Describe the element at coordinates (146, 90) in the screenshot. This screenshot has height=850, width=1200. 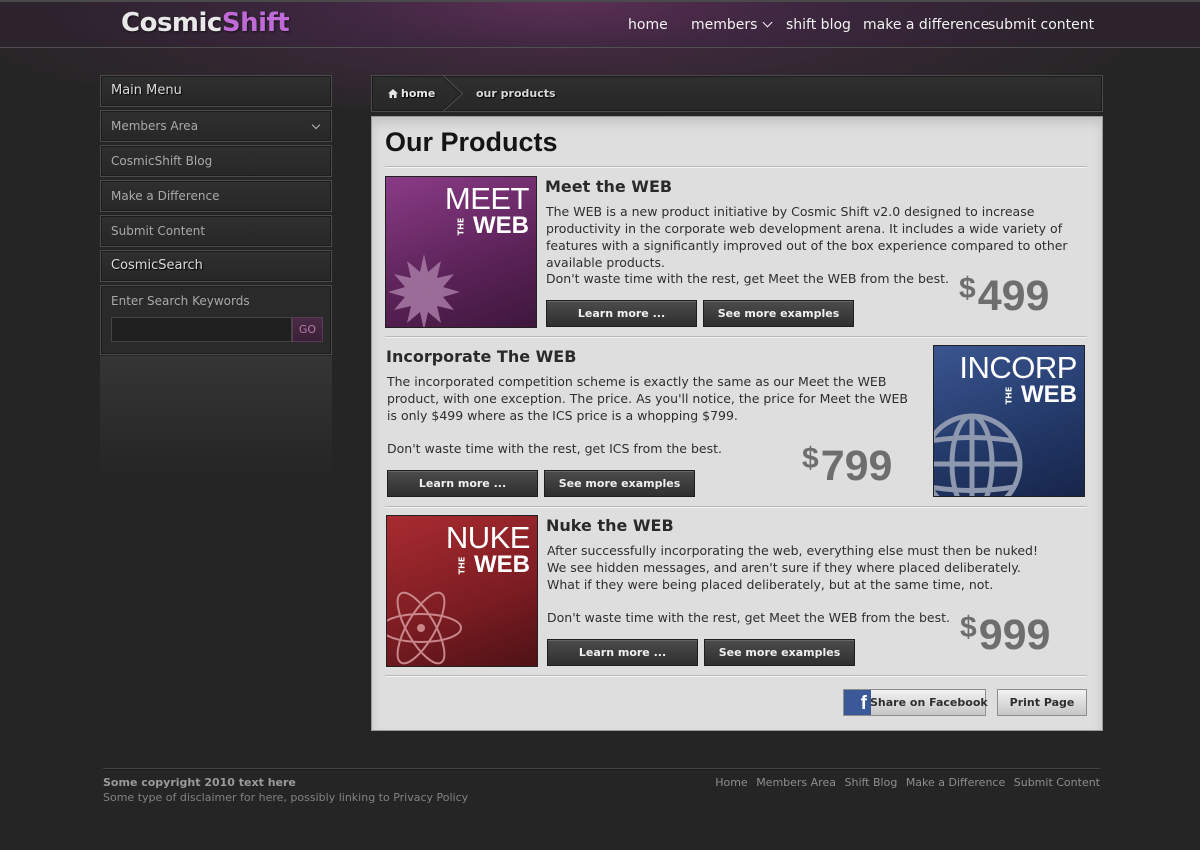
I see `sidebar-heading-label: Main Menu` at that location.